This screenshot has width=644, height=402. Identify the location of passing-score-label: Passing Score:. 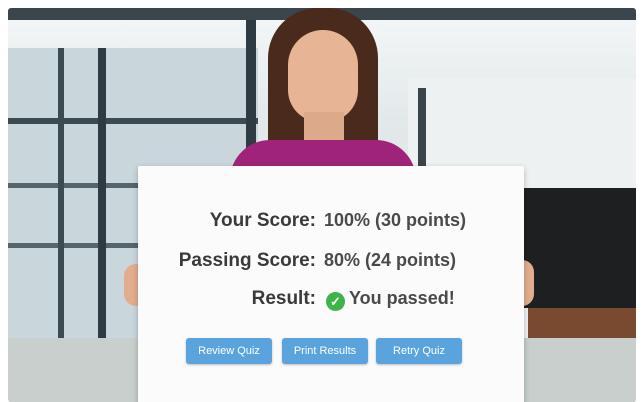
(247, 260).